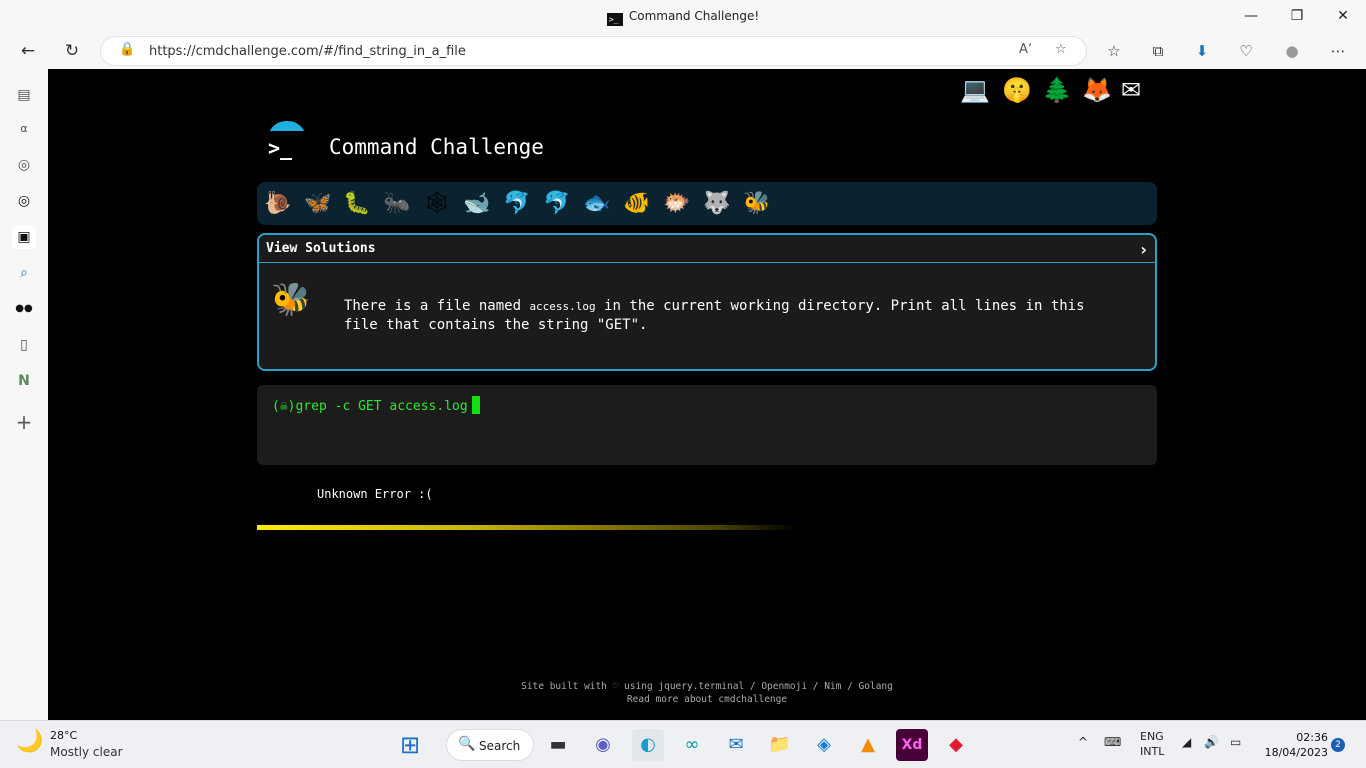 The height and width of the screenshot is (768, 1366). What do you see at coordinates (1251, 16) in the screenshot?
I see `minimize-button: —` at bounding box center [1251, 16].